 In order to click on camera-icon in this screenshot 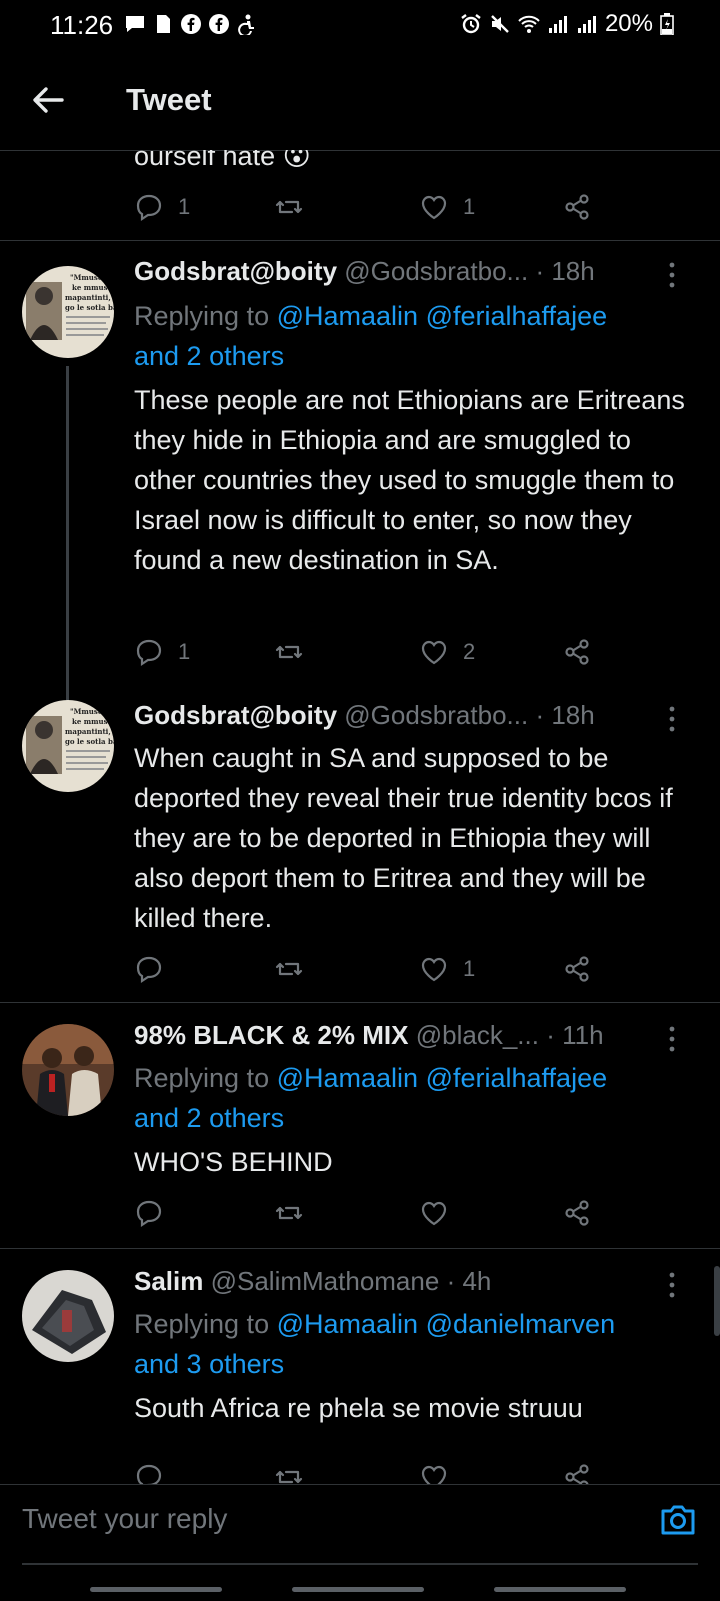, I will do `click(678, 1519)`.